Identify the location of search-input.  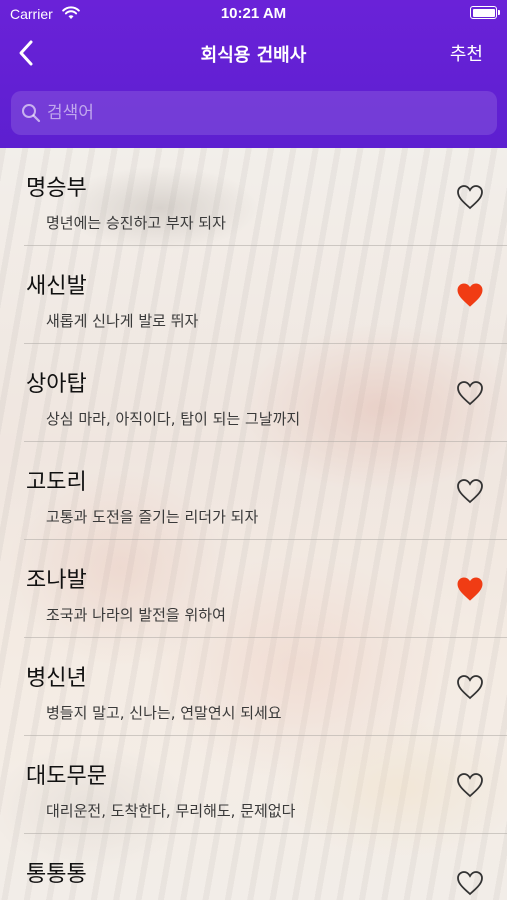
(267, 113).